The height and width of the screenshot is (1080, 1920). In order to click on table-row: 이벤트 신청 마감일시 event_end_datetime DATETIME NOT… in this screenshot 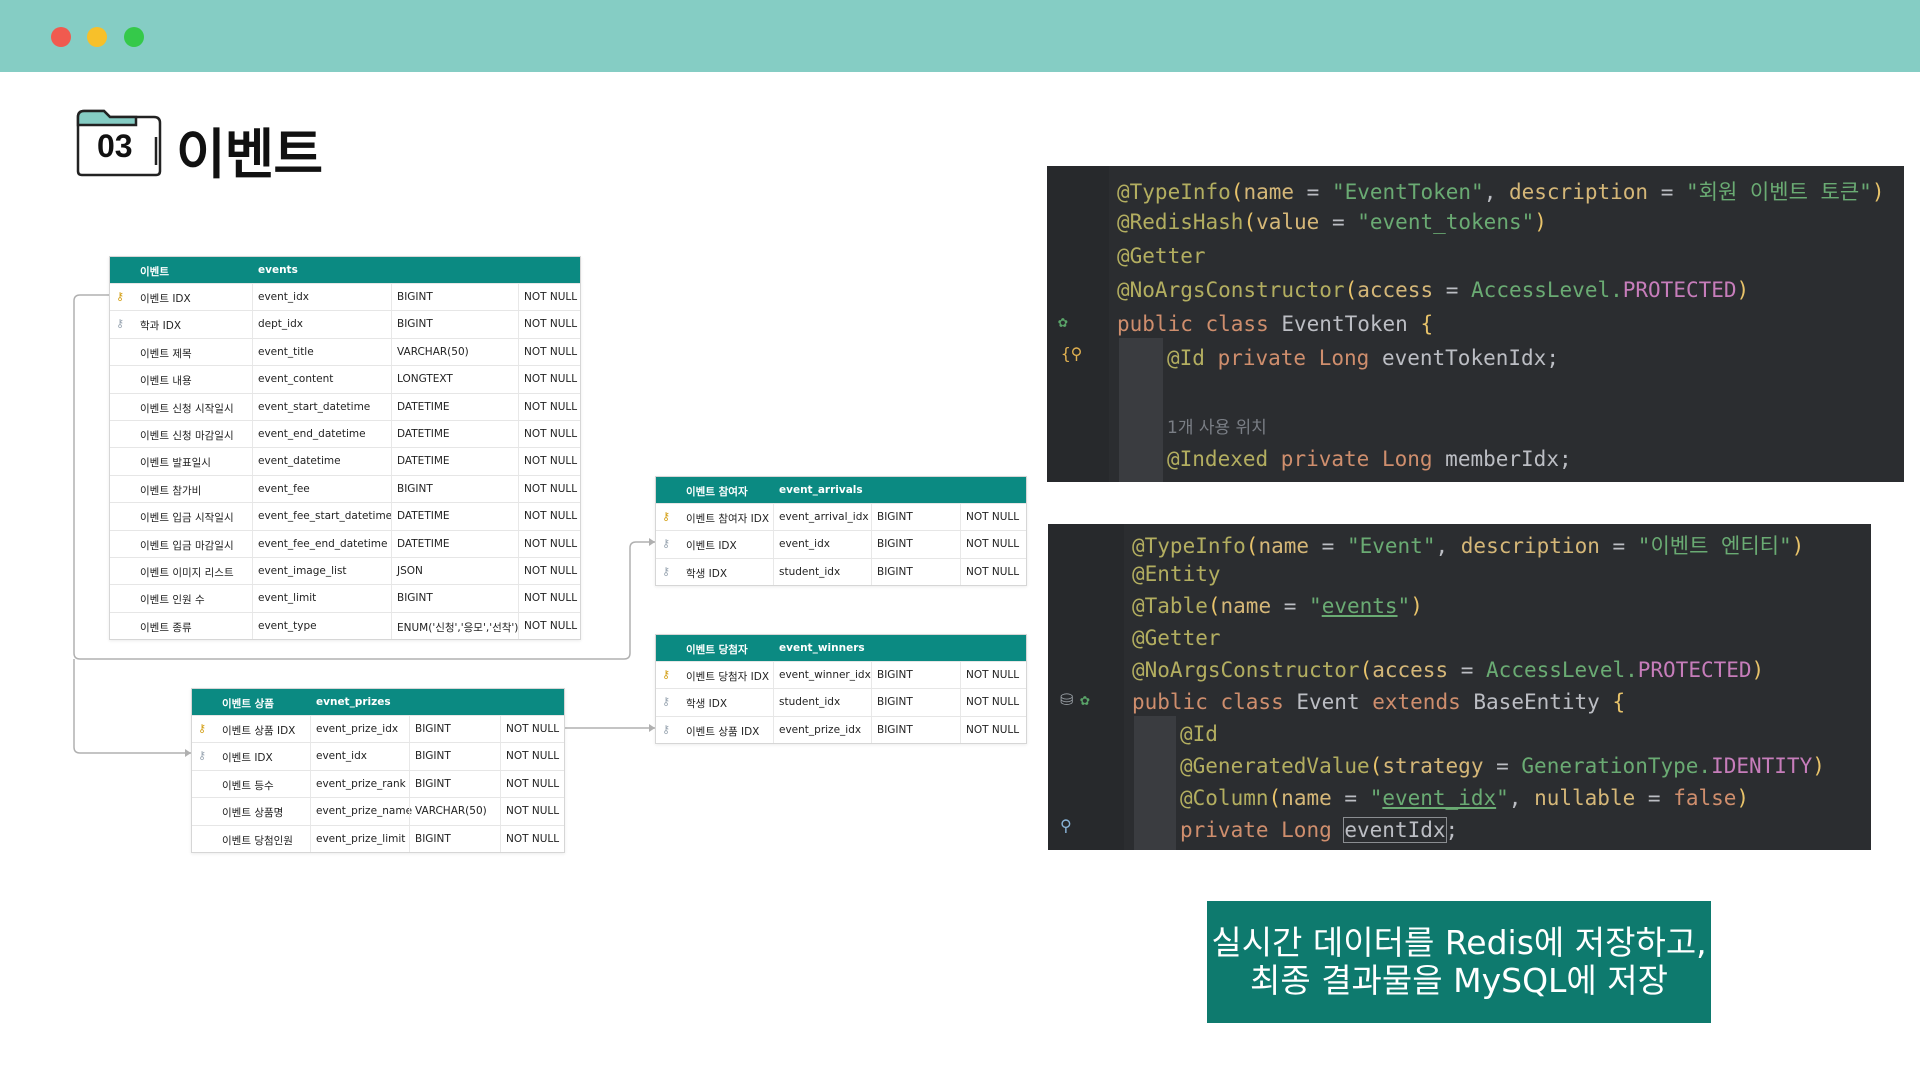, I will do `click(345, 433)`.